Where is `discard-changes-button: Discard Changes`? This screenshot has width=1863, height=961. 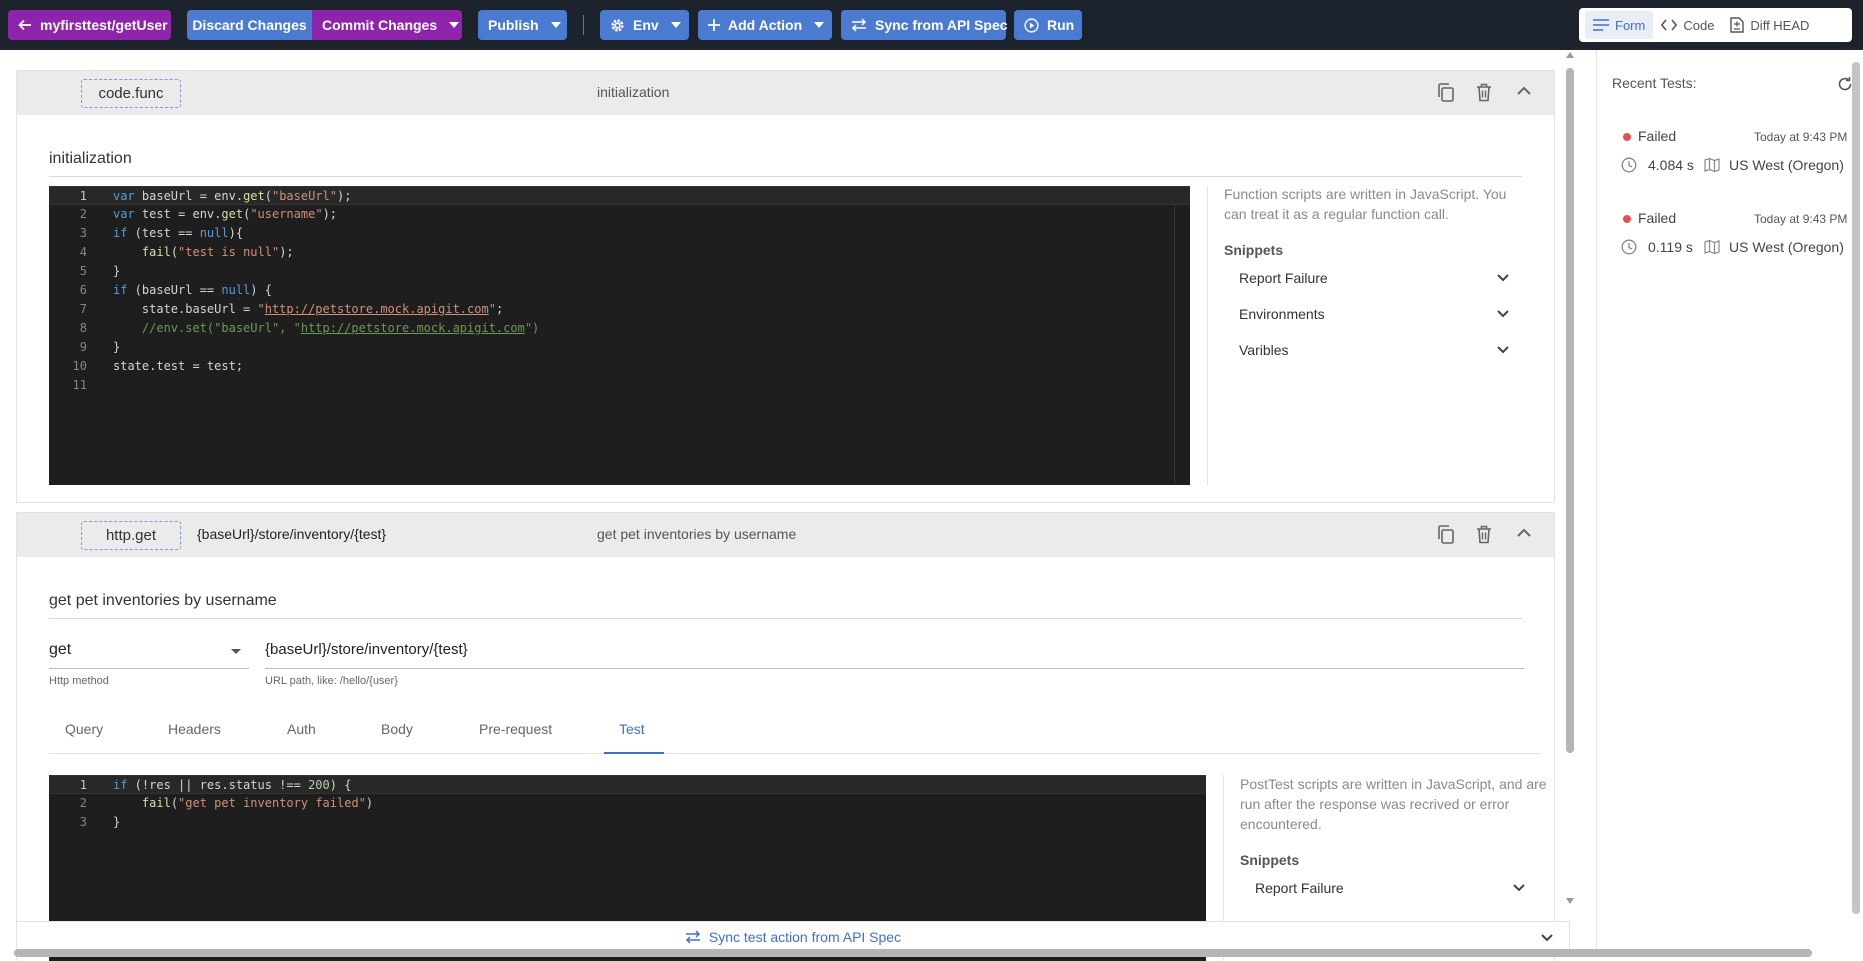 discard-changes-button: Discard Changes is located at coordinates (249, 25).